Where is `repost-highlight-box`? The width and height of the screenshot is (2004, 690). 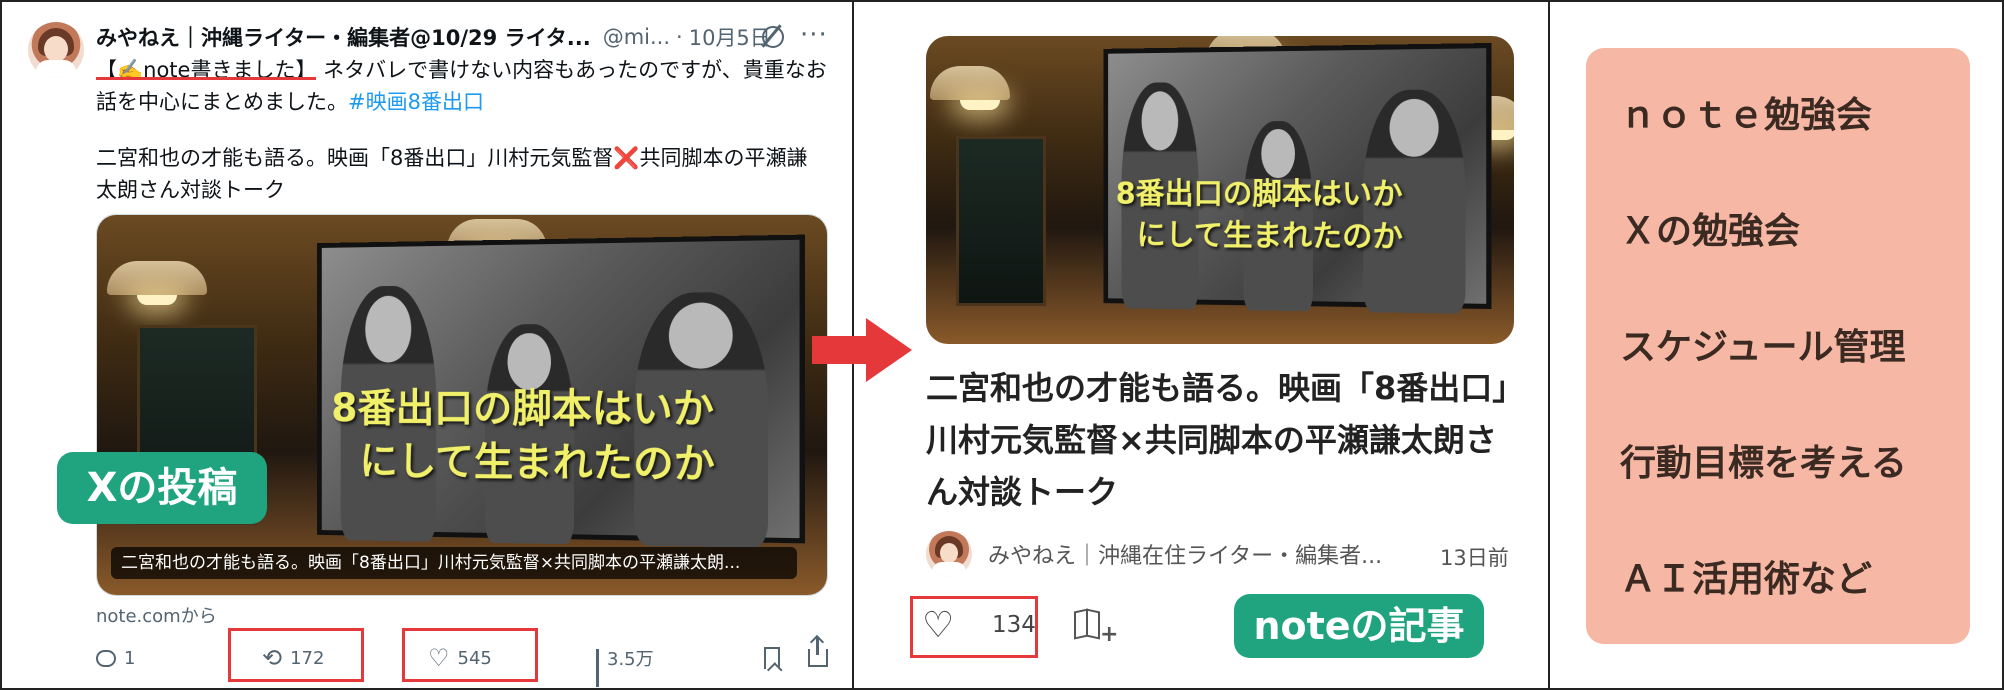 repost-highlight-box is located at coordinates (296, 655).